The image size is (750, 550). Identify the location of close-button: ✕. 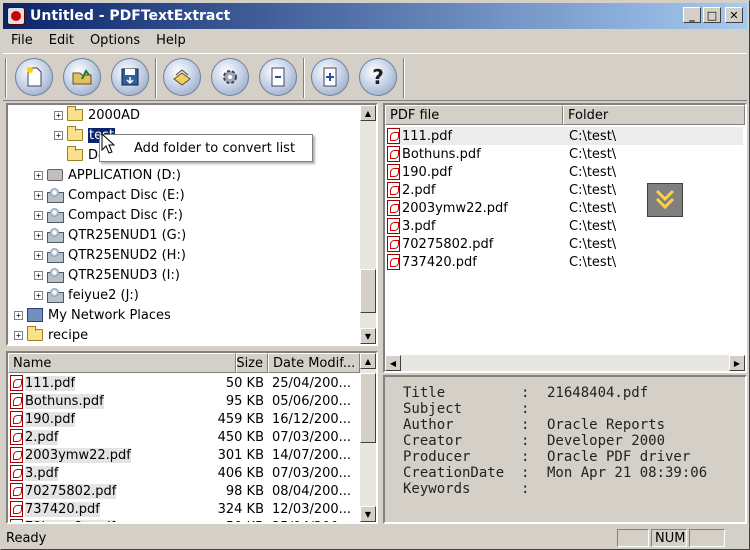
(734, 15).